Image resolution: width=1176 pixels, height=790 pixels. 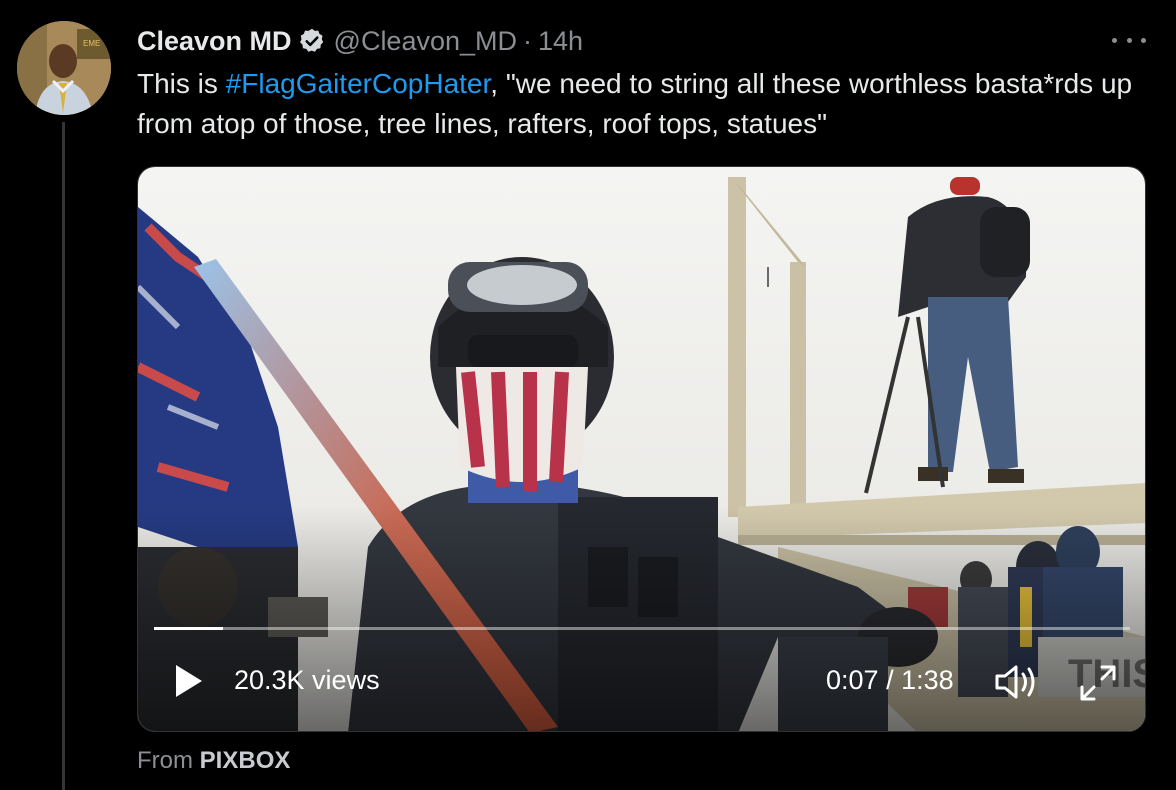 What do you see at coordinates (1017, 682) in the screenshot?
I see `volume-icon` at bounding box center [1017, 682].